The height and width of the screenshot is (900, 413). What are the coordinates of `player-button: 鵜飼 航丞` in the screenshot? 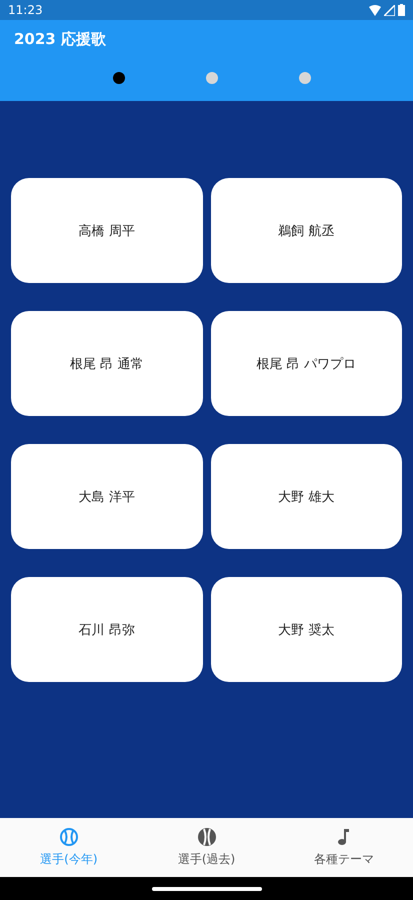 It's located at (306, 230).